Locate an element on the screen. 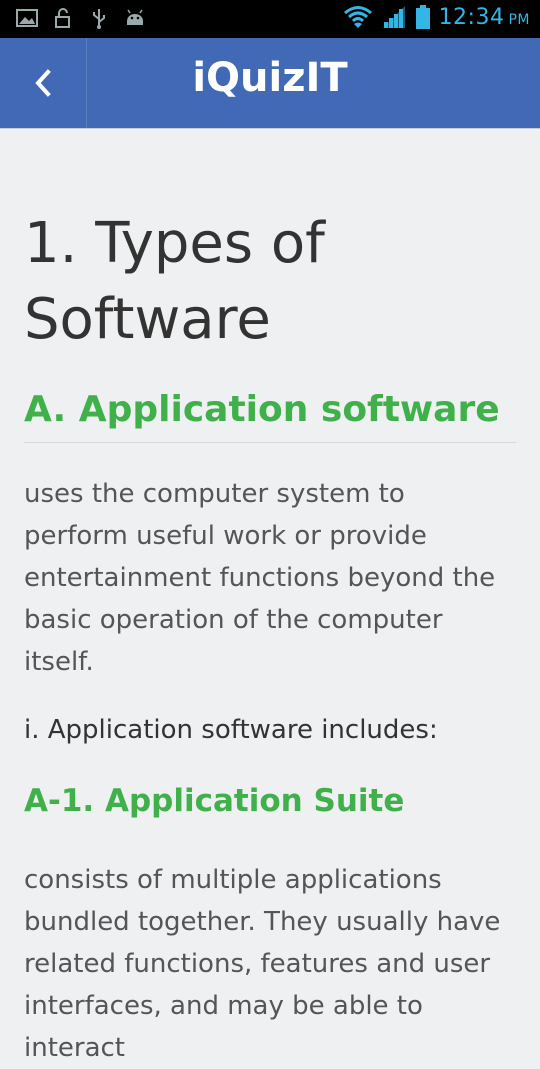 The height and width of the screenshot is (1069, 540). includes-label: i. Application software includes: is located at coordinates (231, 730).